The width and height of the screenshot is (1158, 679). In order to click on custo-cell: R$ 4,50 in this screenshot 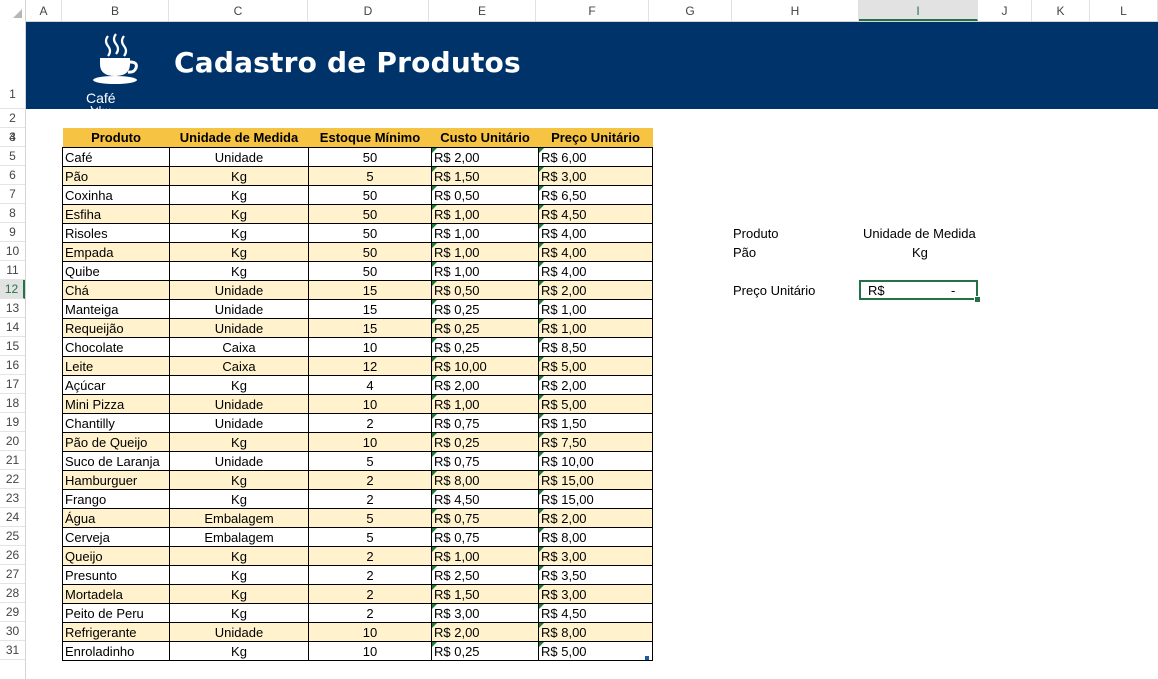, I will do `click(485, 499)`.